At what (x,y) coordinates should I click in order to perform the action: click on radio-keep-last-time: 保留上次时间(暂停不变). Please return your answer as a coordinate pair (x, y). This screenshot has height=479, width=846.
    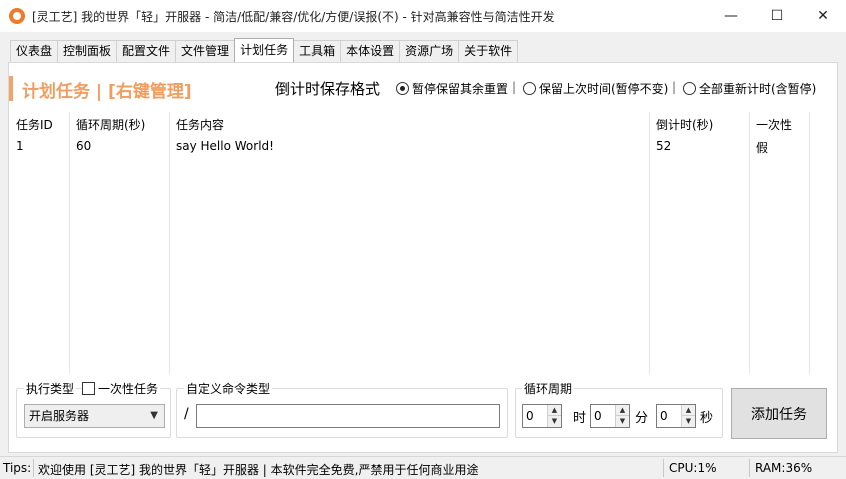
    Looking at the image, I should click on (595, 88).